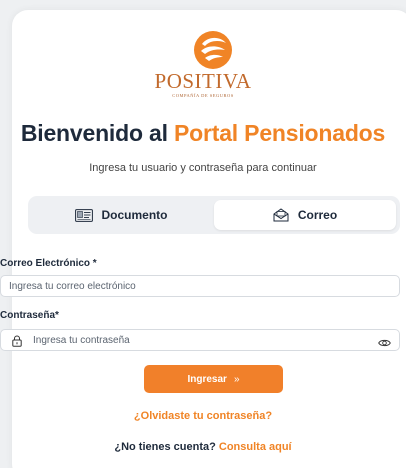  Describe the element at coordinates (203, 81) in the screenshot. I see `logo-wordmark: POSITIVA` at that location.